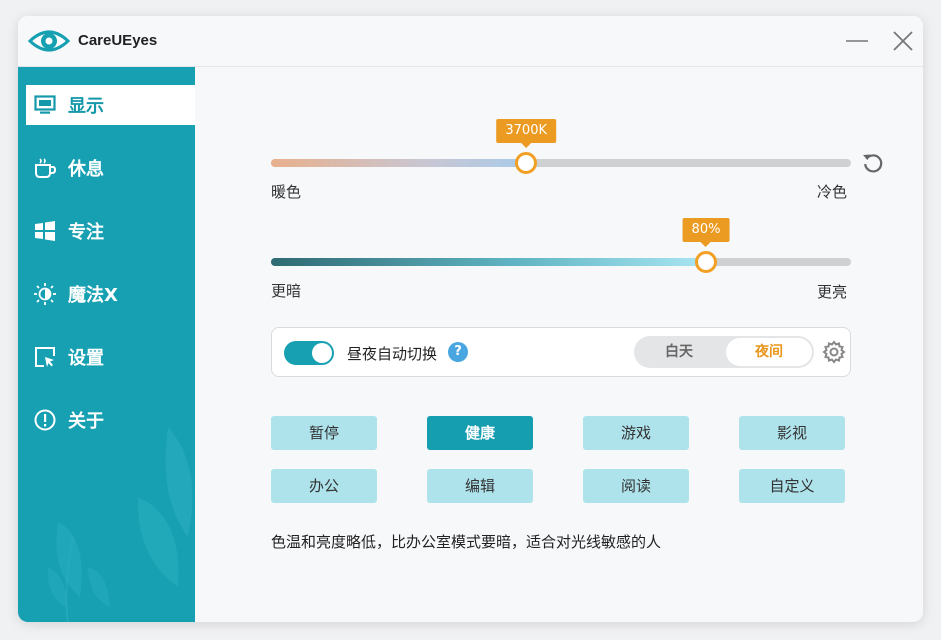 The image size is (941, 640). What do you see at coordinates (110, 357) in the screenshot?
I see `sidebar-item-settings: 设置` at bounding box center [110, 357].